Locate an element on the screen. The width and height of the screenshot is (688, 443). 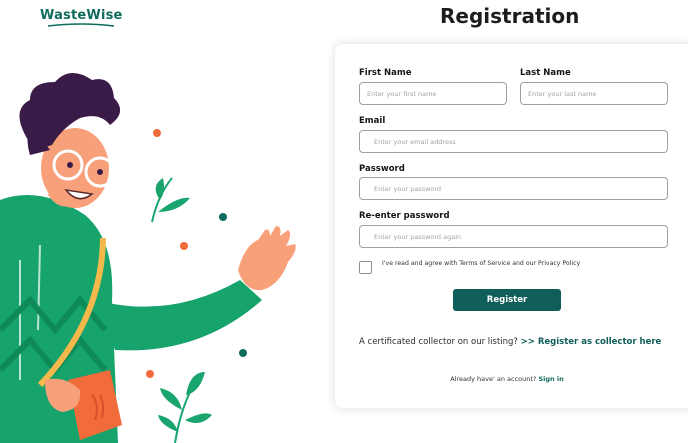
reenter-password-label: Re-enter password is located at coordinates (404, 216).